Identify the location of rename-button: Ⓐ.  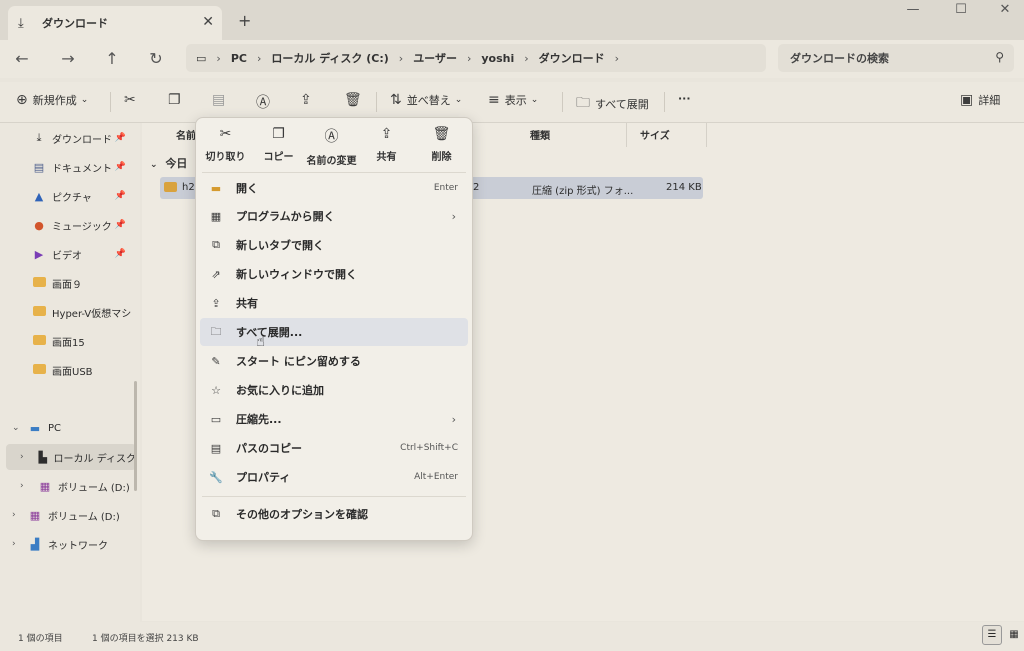
(265, 102).